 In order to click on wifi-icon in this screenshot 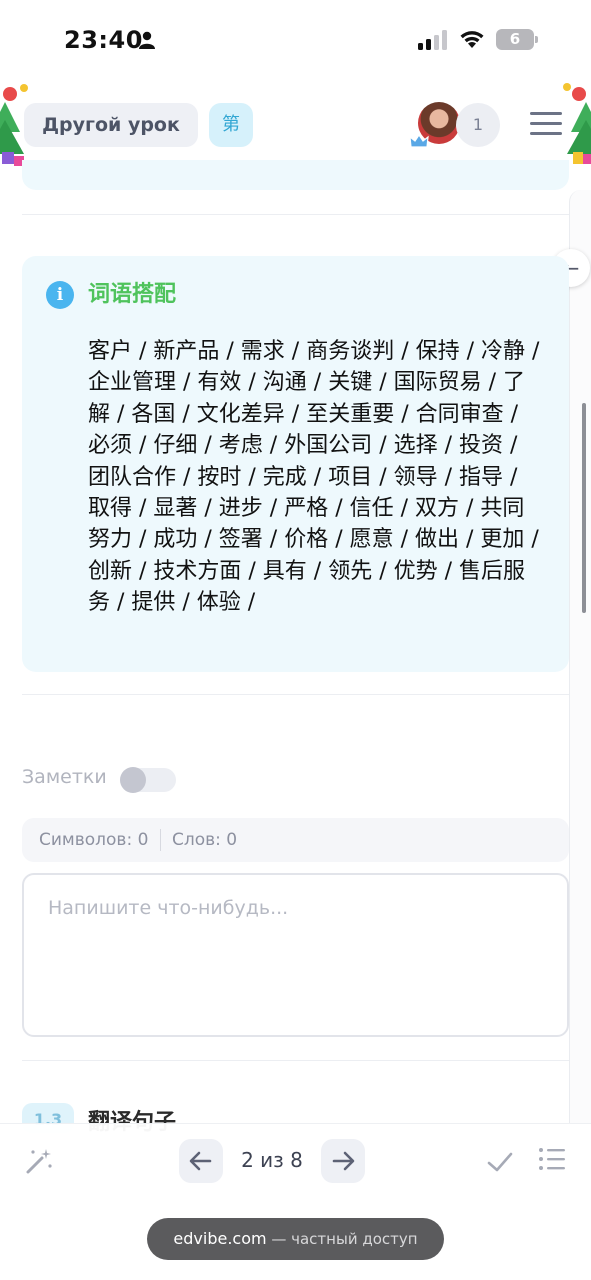, I will do `click(472, 39)`.